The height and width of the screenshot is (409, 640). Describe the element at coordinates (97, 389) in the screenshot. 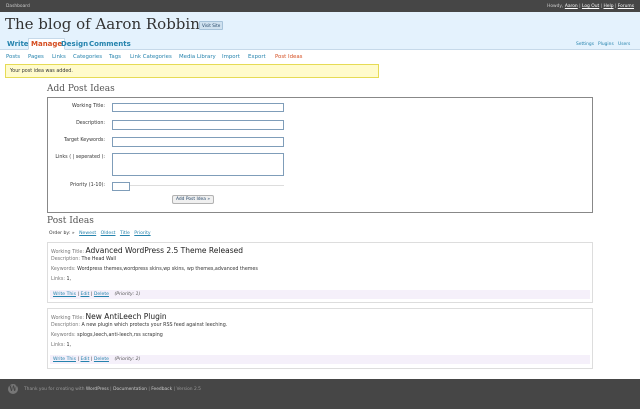

I see `wordpress-link: WordPress` at that location.